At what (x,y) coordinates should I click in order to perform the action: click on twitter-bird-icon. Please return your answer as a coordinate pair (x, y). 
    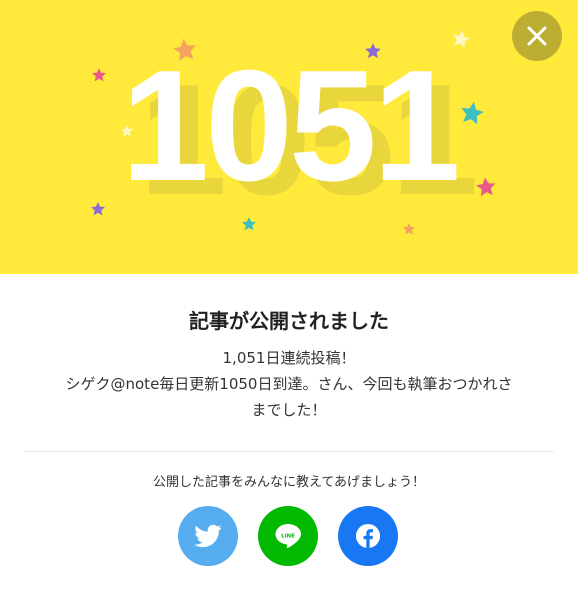
    Looking at the image, I should click on (208, 536).